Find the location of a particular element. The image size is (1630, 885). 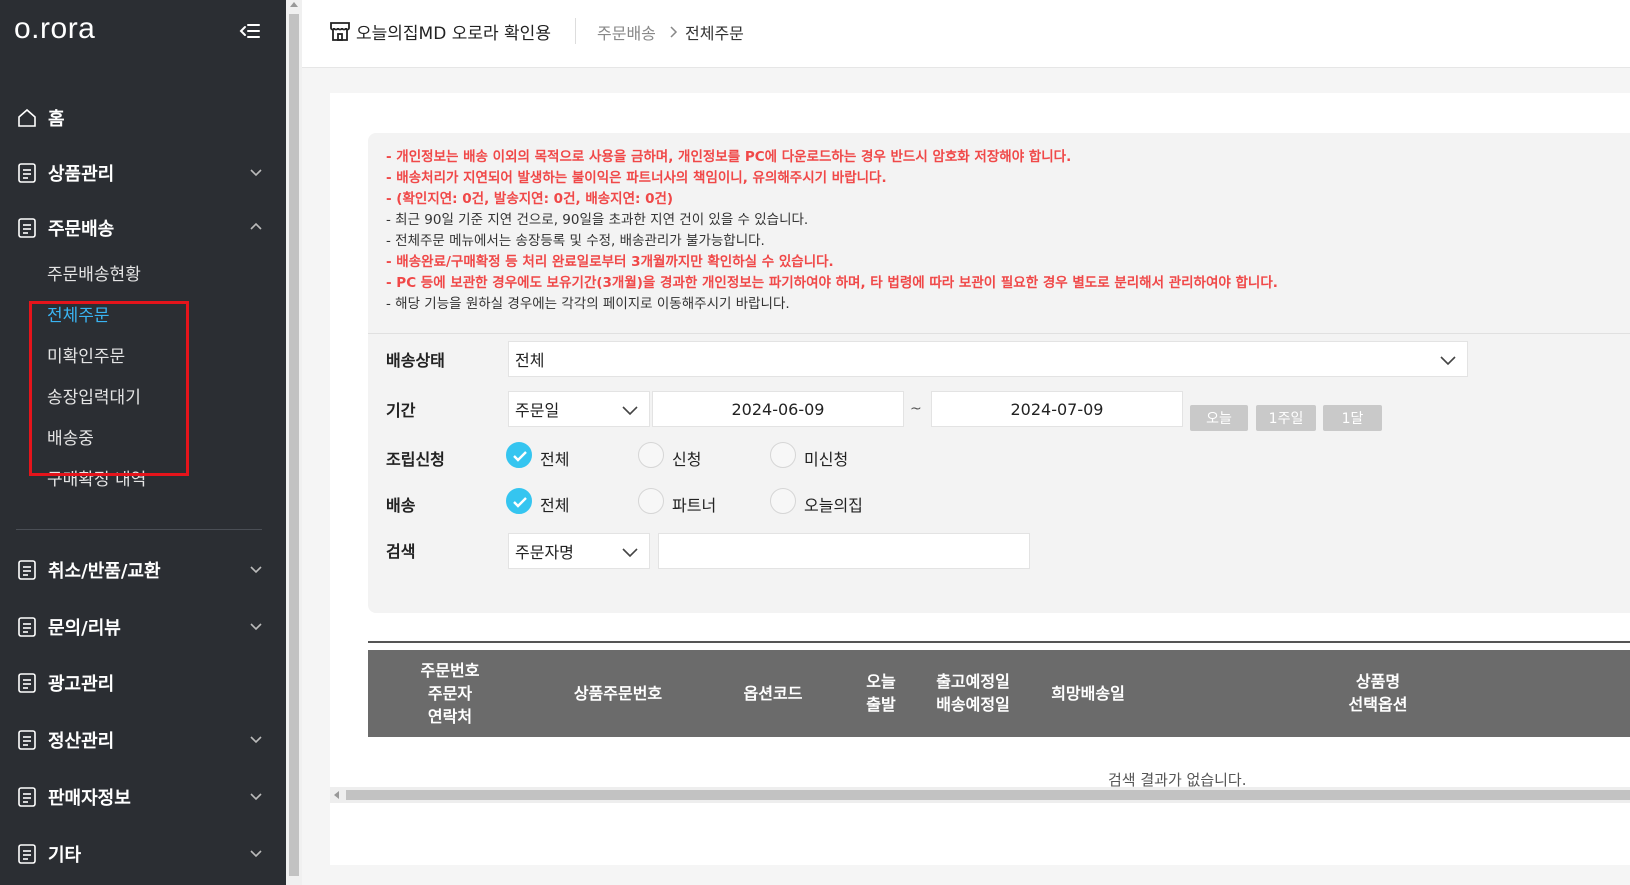

menu-item-products: 상품관리 is located at coordinates (142, 173).